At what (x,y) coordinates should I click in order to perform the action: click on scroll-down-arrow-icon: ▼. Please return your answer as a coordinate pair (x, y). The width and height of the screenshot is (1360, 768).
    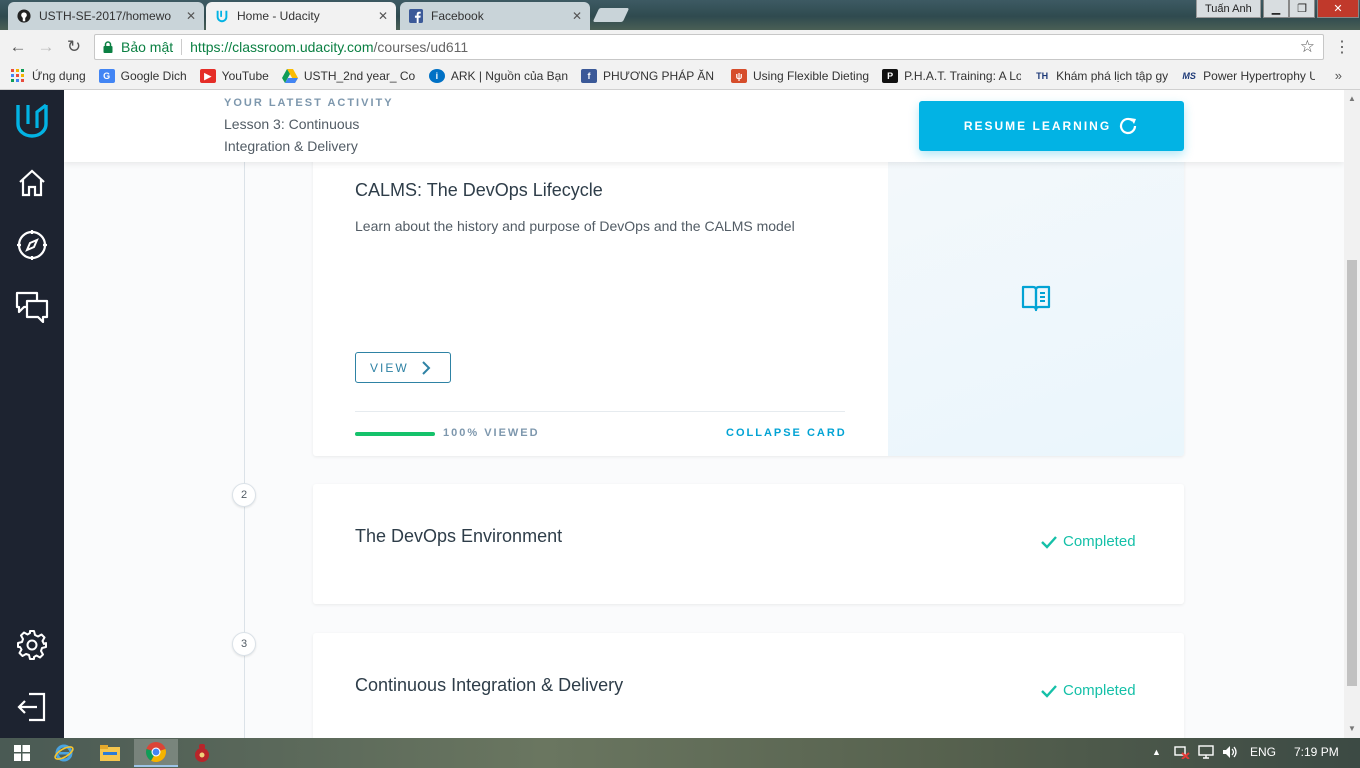
    Looking at the image, I should click on (1352, 728).